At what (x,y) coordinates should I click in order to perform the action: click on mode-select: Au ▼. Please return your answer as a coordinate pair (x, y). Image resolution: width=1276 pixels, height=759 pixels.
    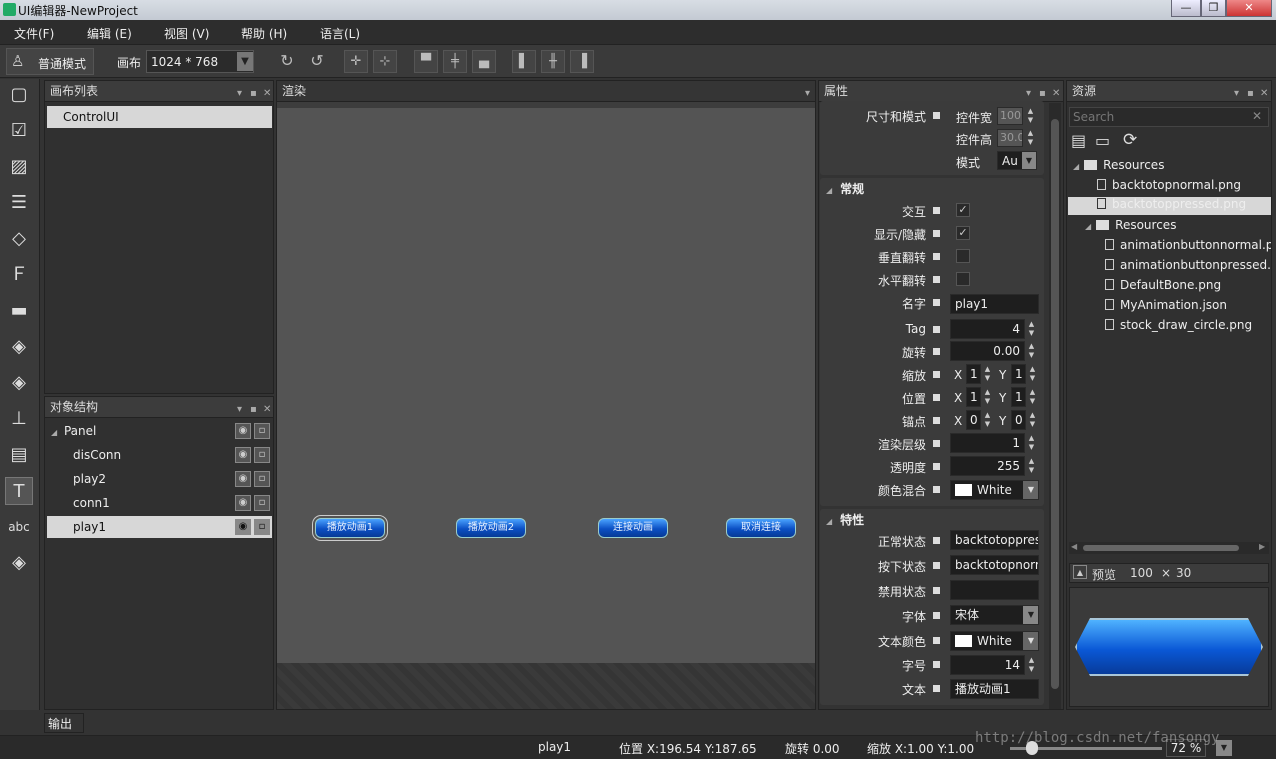
    Looking at the image, I should click on (1017, 160).